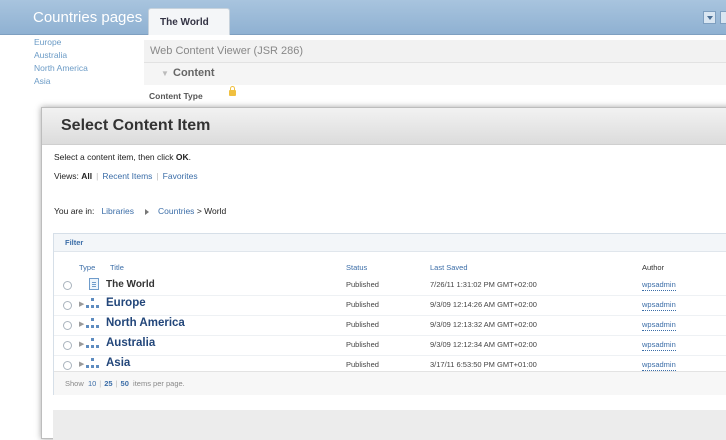 The width and height of the screenshot is (726, 440). What do you see at coordinates (92, 383) in the screenshot?
I see `page-size-10: 10` at bounding box center [92, 383].